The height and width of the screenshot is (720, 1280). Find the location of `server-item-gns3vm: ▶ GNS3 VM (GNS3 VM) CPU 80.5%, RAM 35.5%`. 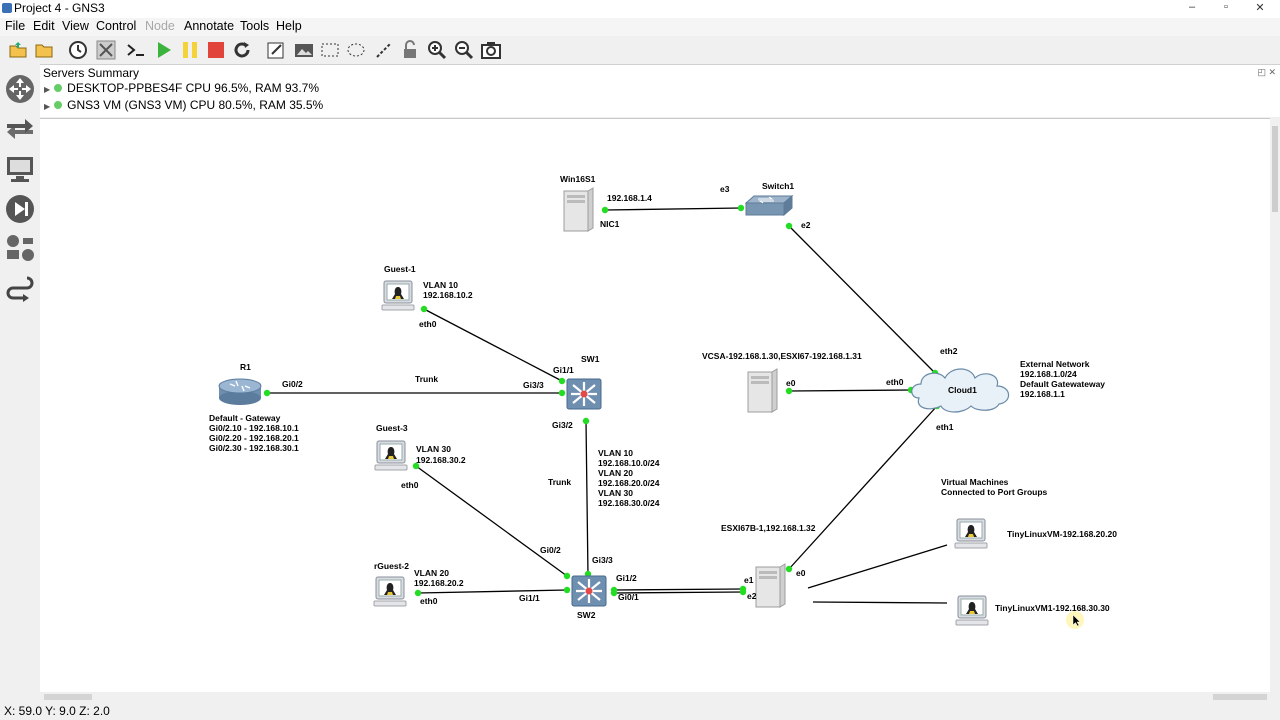

server-item-gns3vm: ▶ GNS3 VM (GNS3 VM) CPU 80.5%, RAM 35.5% is located at coordinates (183, 105).